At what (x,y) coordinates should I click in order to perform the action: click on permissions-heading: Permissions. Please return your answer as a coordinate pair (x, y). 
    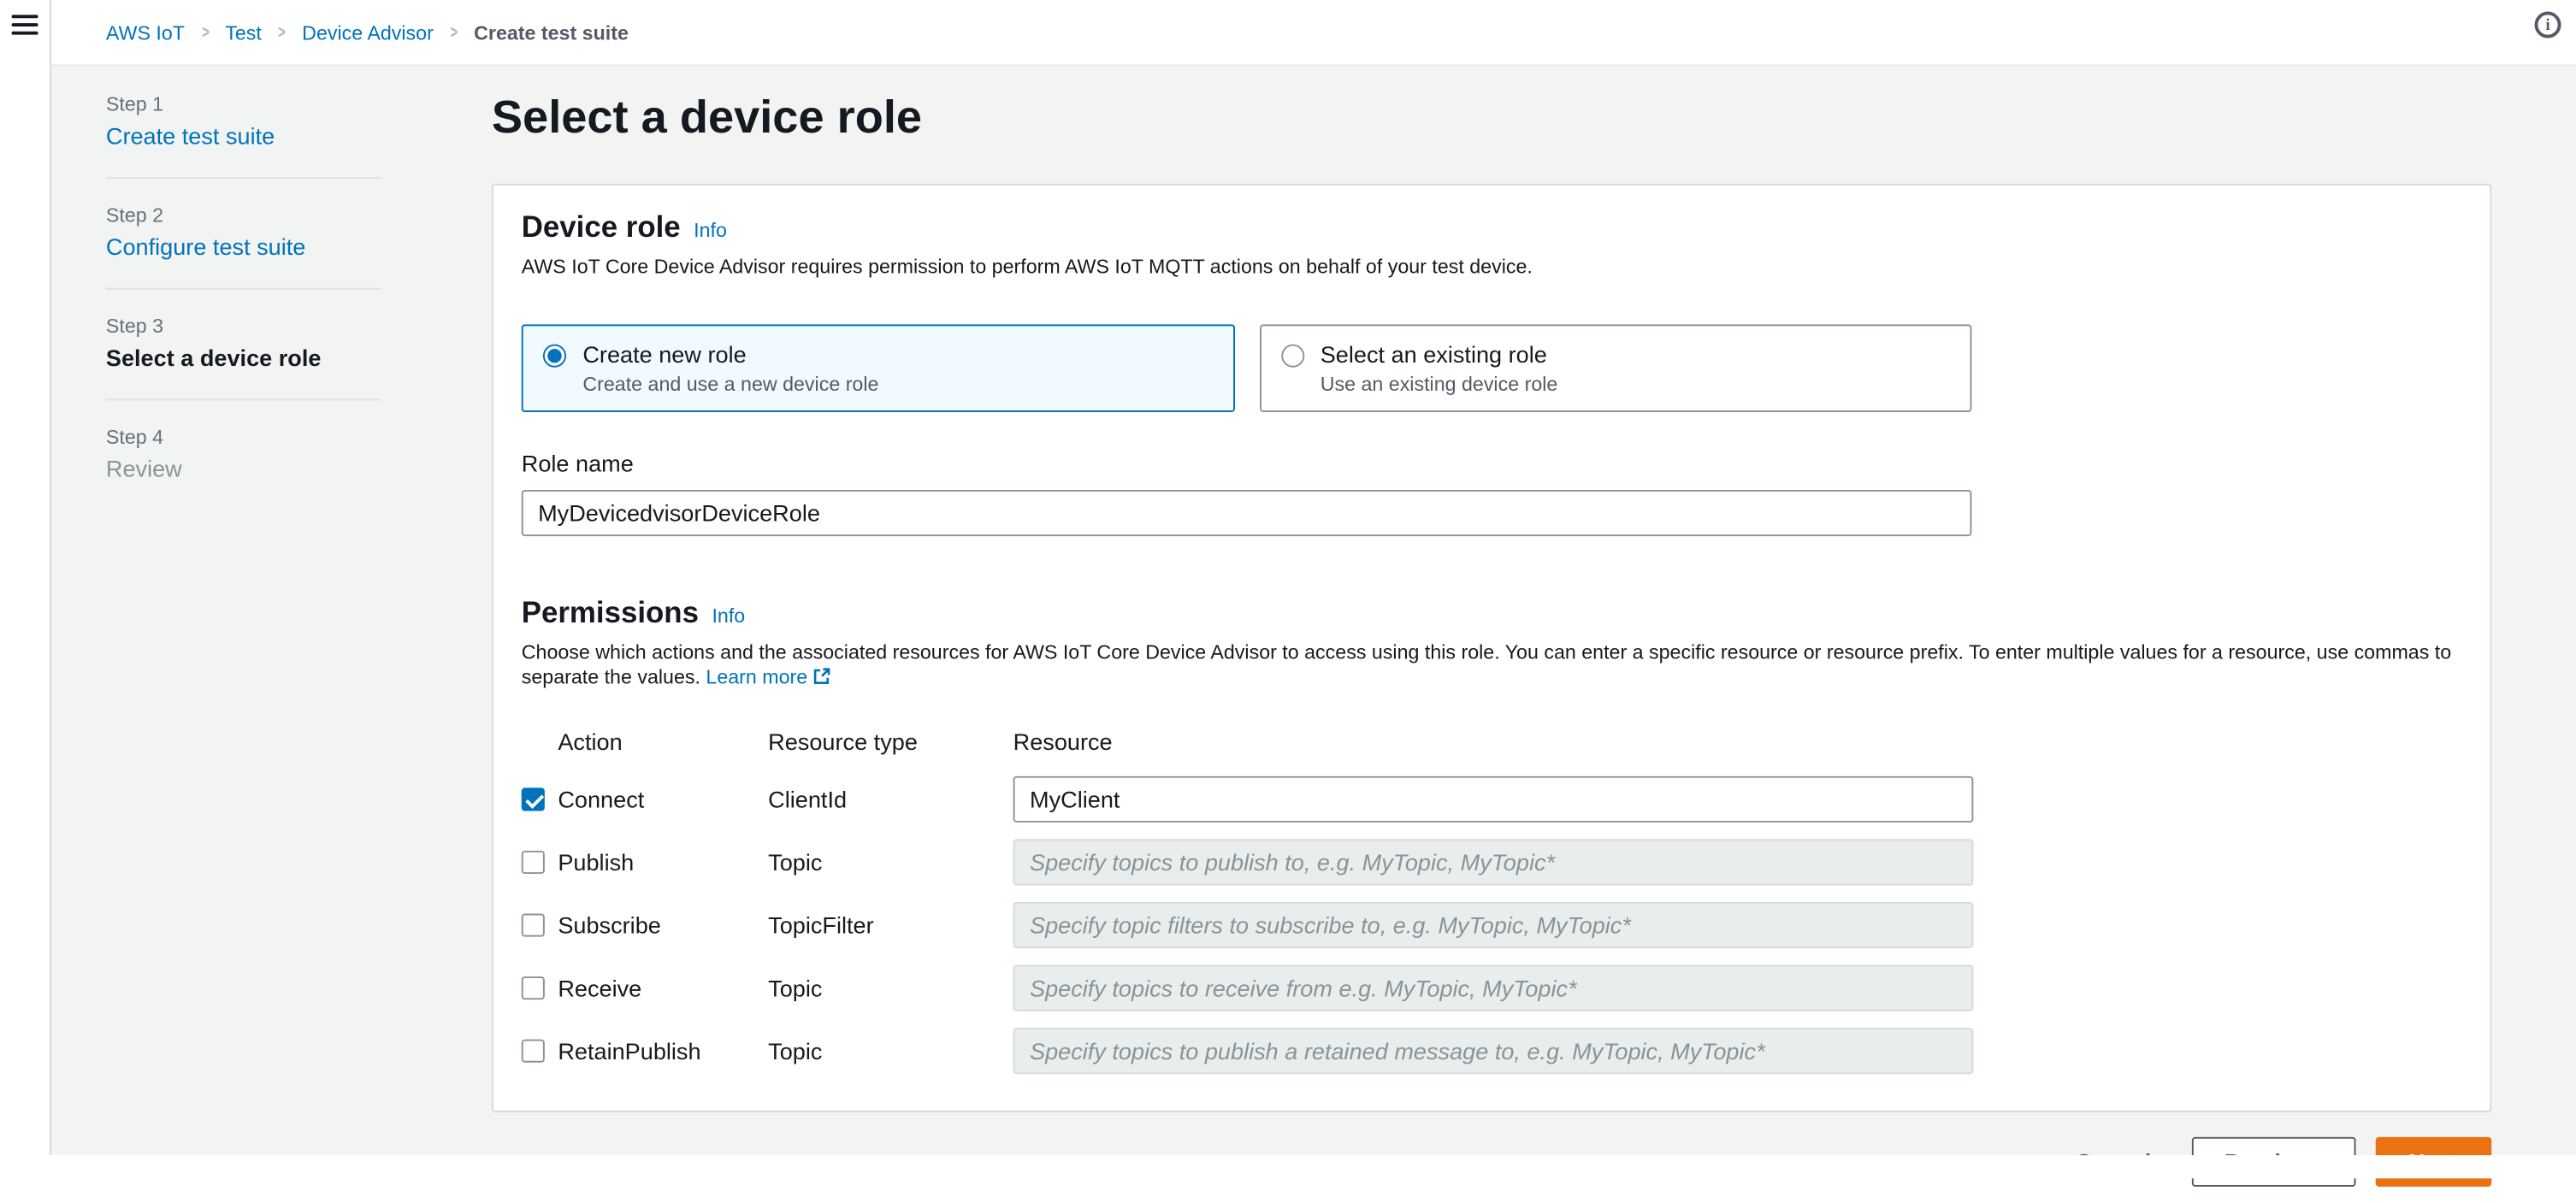
    Looking at the image, I should click on (610, 612).